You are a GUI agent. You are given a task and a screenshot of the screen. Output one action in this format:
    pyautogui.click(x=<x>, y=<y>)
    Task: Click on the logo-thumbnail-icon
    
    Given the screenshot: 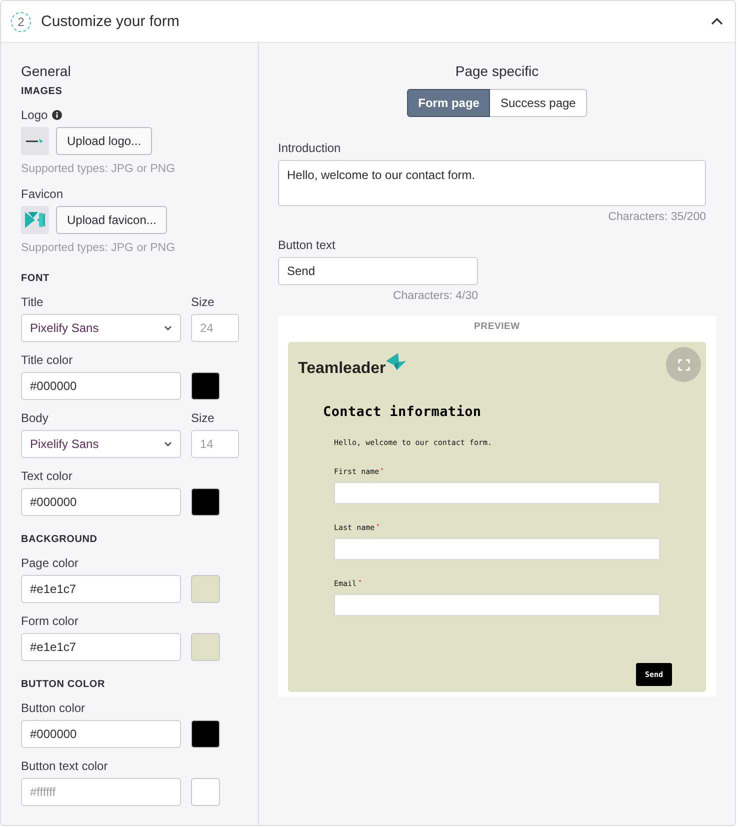 What is the action you would take?
    pyautogui.click(x=35, y=141)
    